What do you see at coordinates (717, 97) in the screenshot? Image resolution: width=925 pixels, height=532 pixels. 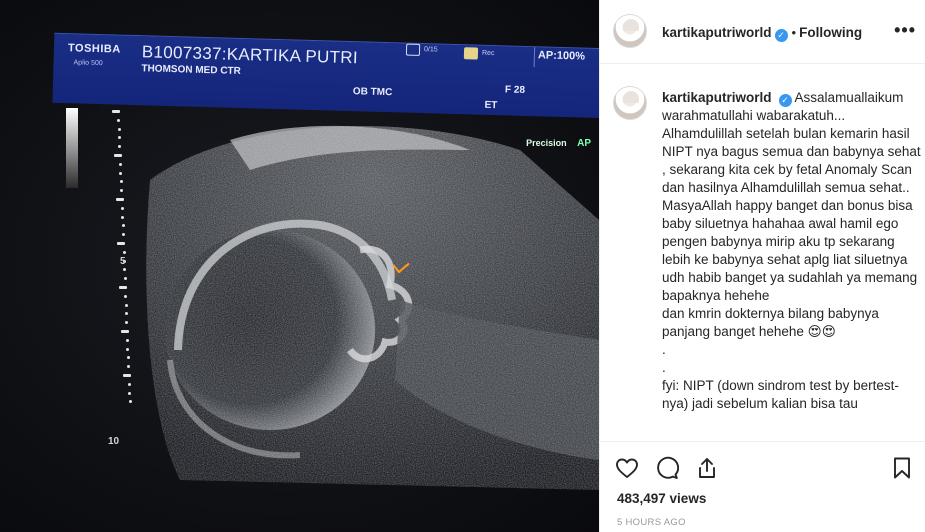 I see `caption-username-link: kartikaputriworld` at bounding box center [717, 97].